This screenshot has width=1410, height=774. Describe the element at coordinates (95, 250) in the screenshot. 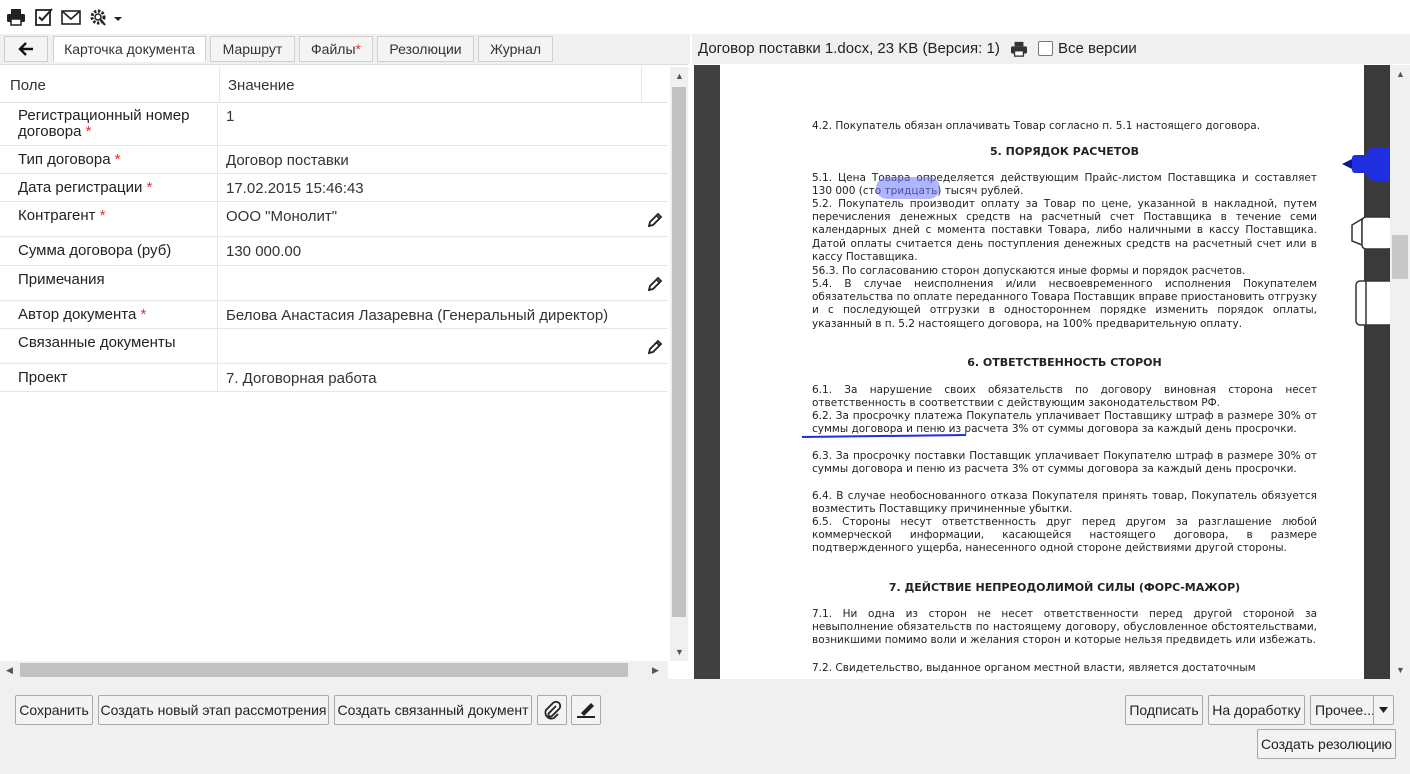

I see `field-label: Сумма договора (руб)` at that location.